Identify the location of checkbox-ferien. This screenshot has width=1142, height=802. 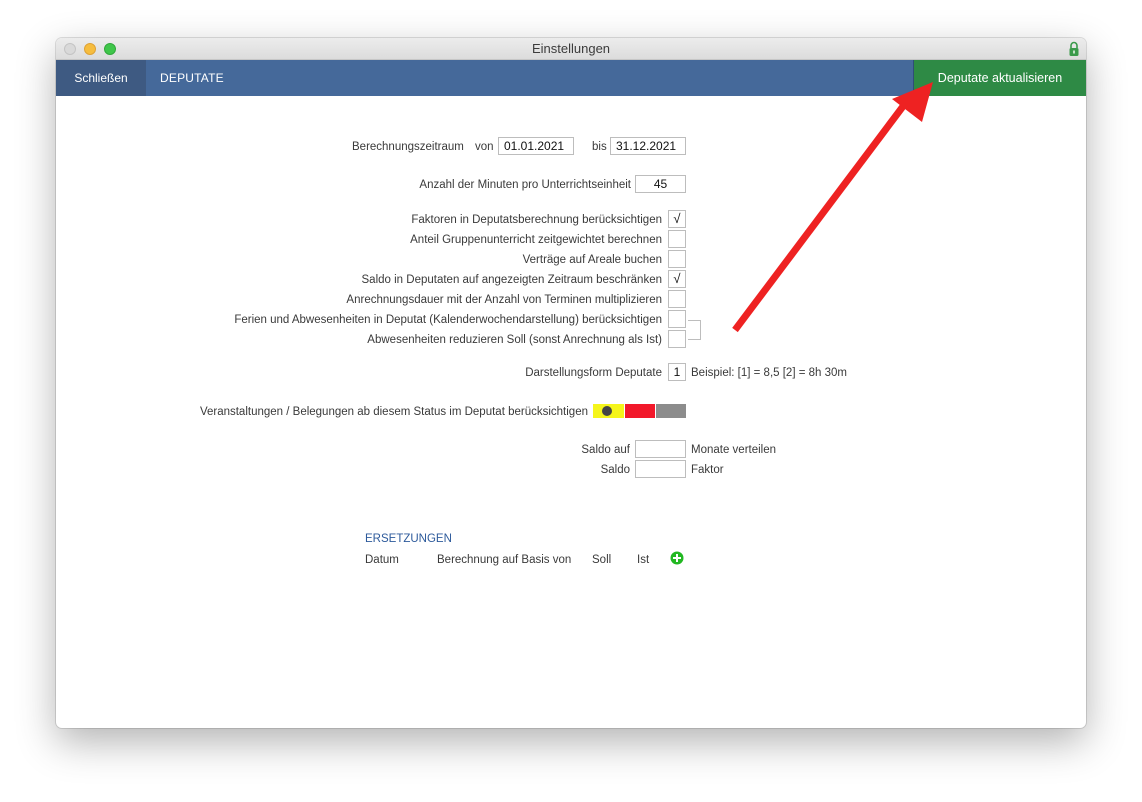
(677, 319).